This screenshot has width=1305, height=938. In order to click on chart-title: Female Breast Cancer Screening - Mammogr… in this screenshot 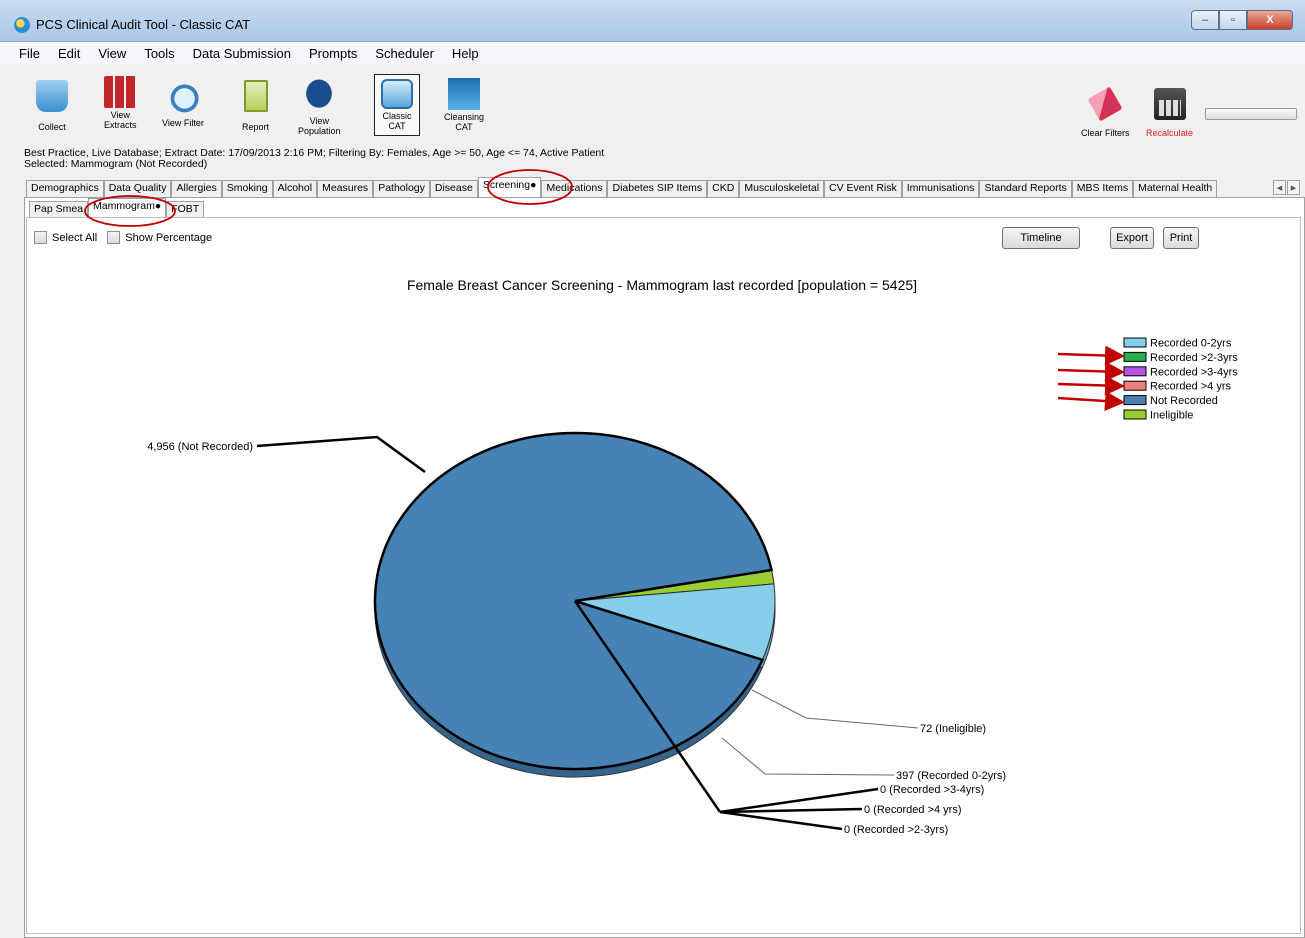, I will do `click(662, 285)`.